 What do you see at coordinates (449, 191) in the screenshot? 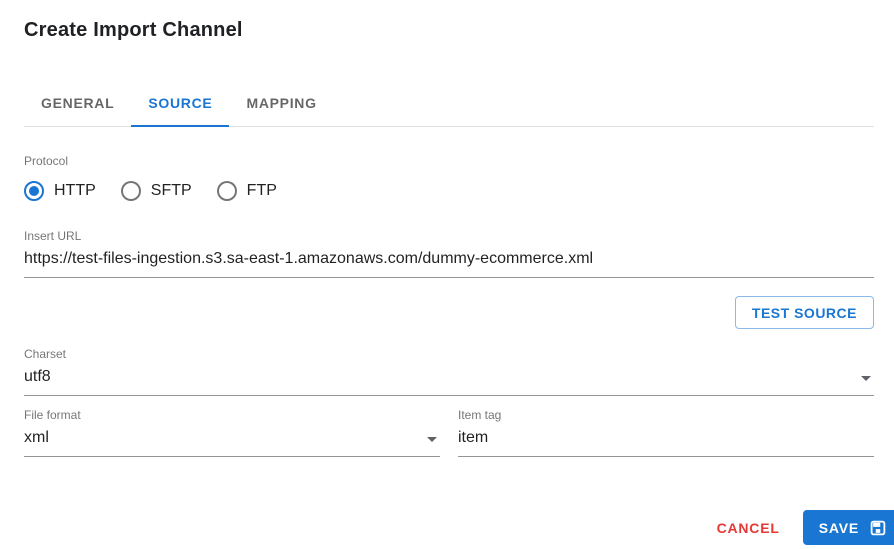
I see `protocol-radio-row: HTTP SFTP FTP` at bounding box center [449, 191].